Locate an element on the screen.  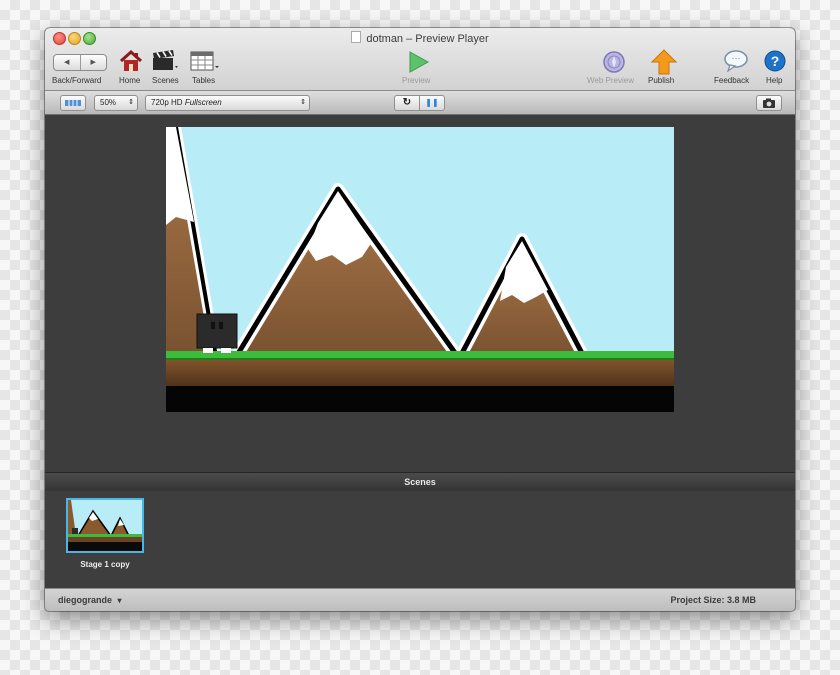
stage-toolbar: 50% ⇕ 720p HD Fullscreen ⇕ ↻ ❚❚ is located at coordinates (420, 103).